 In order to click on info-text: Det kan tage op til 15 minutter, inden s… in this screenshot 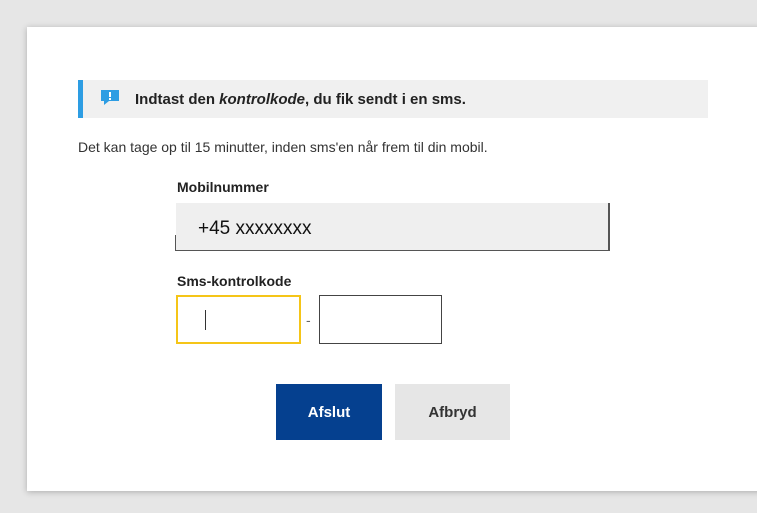, I will do `click(283, 147)`.